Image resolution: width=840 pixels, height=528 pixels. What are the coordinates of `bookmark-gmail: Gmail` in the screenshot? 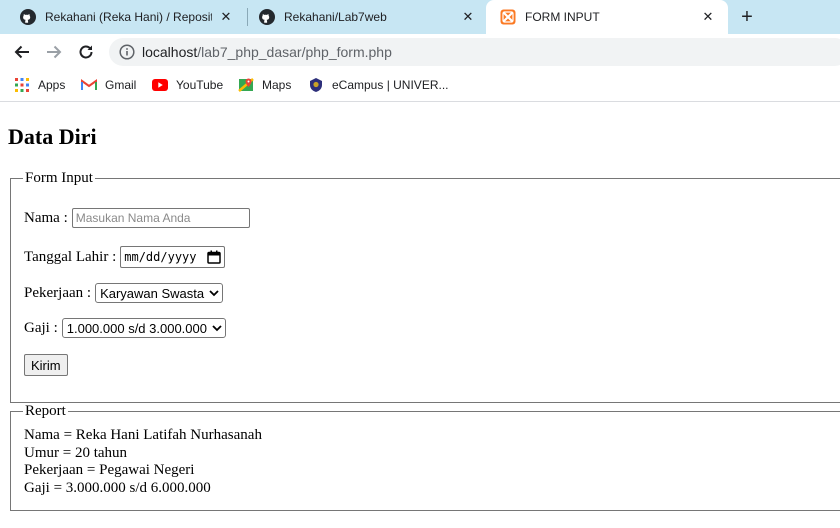 It's located at (108, 85).